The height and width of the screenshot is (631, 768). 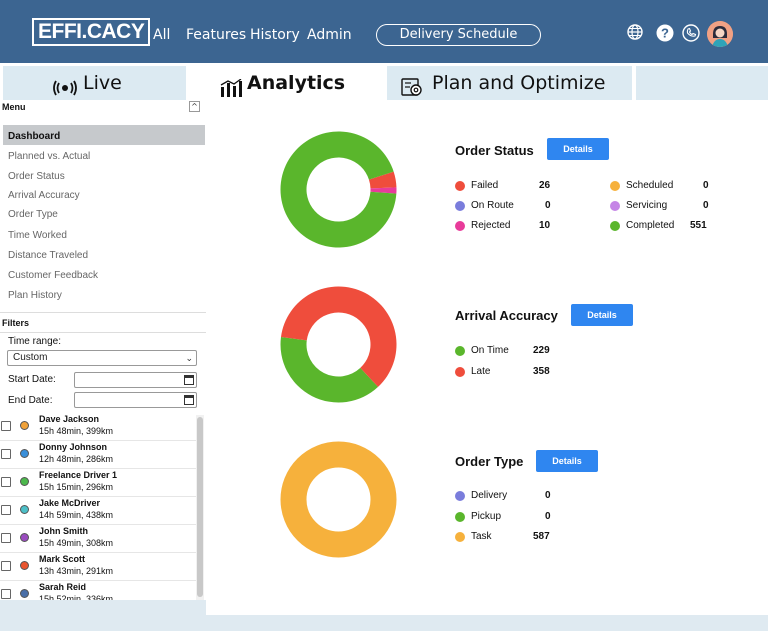 I want to click on globe-icon, so click(x=635, y=34).